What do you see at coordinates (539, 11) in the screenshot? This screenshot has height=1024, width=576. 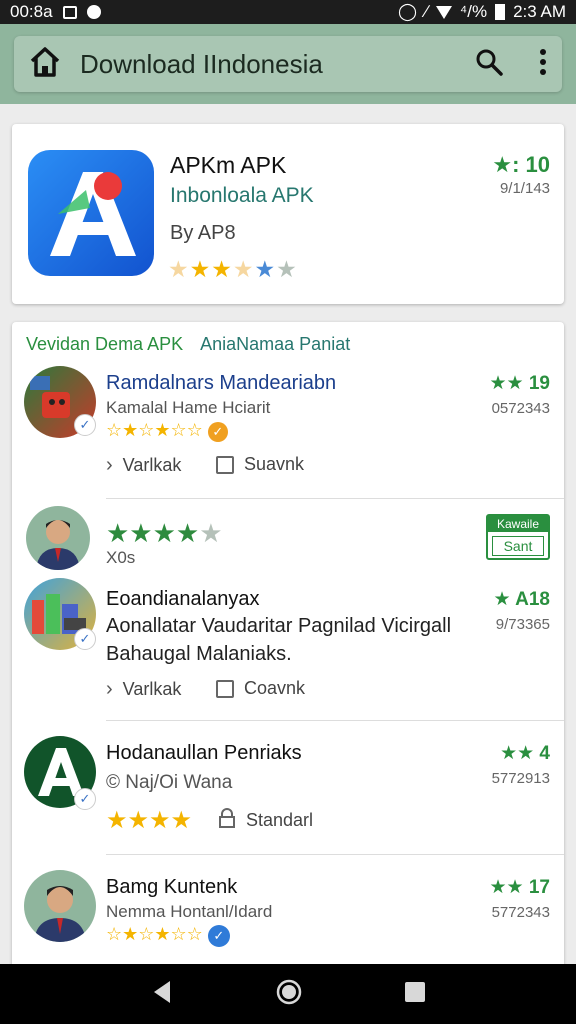 I see `status-time-right: 2:3 AM` at bounding box center [539, 11].